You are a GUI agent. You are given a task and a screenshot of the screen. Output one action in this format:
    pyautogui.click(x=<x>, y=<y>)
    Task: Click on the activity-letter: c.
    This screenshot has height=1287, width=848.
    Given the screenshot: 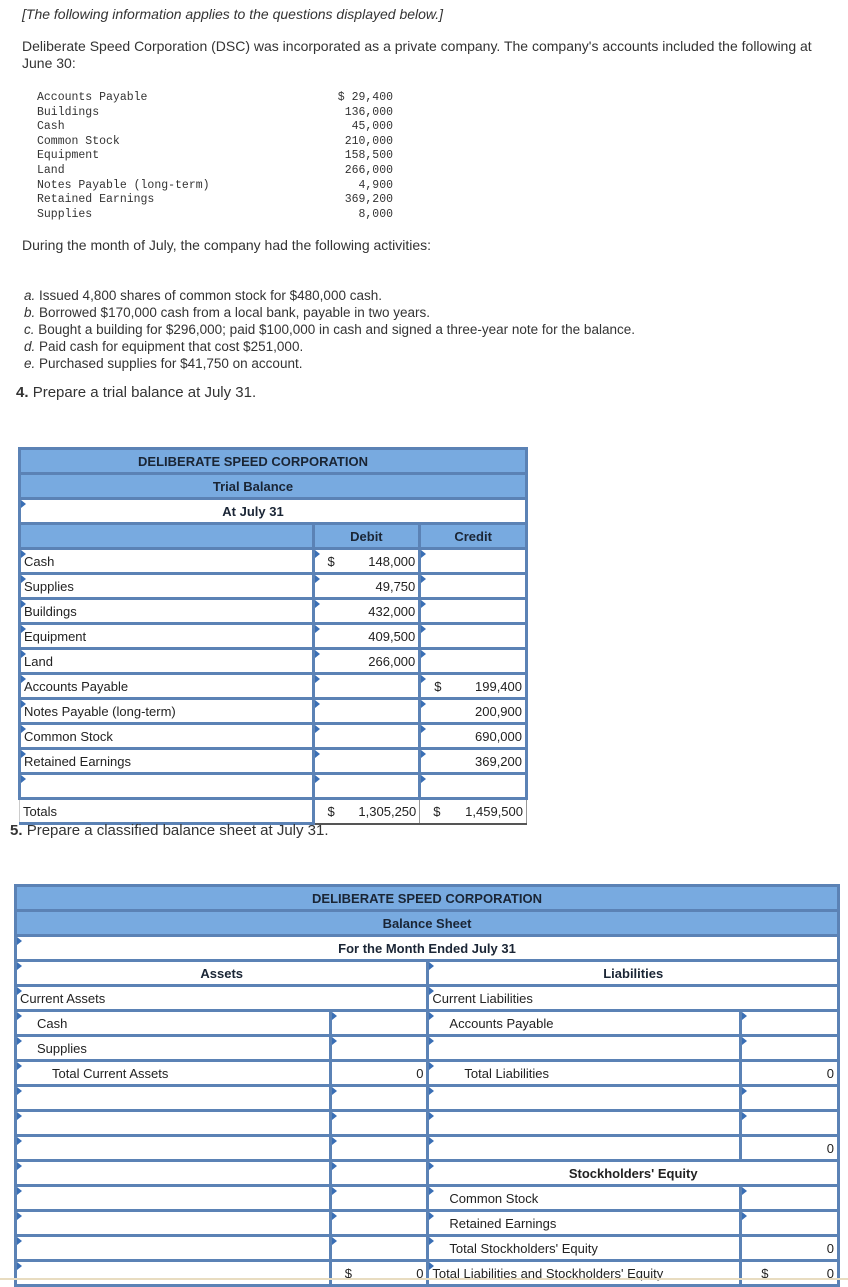 What is the action you would take?
    pyautogui.click(x=29, y=329)
    